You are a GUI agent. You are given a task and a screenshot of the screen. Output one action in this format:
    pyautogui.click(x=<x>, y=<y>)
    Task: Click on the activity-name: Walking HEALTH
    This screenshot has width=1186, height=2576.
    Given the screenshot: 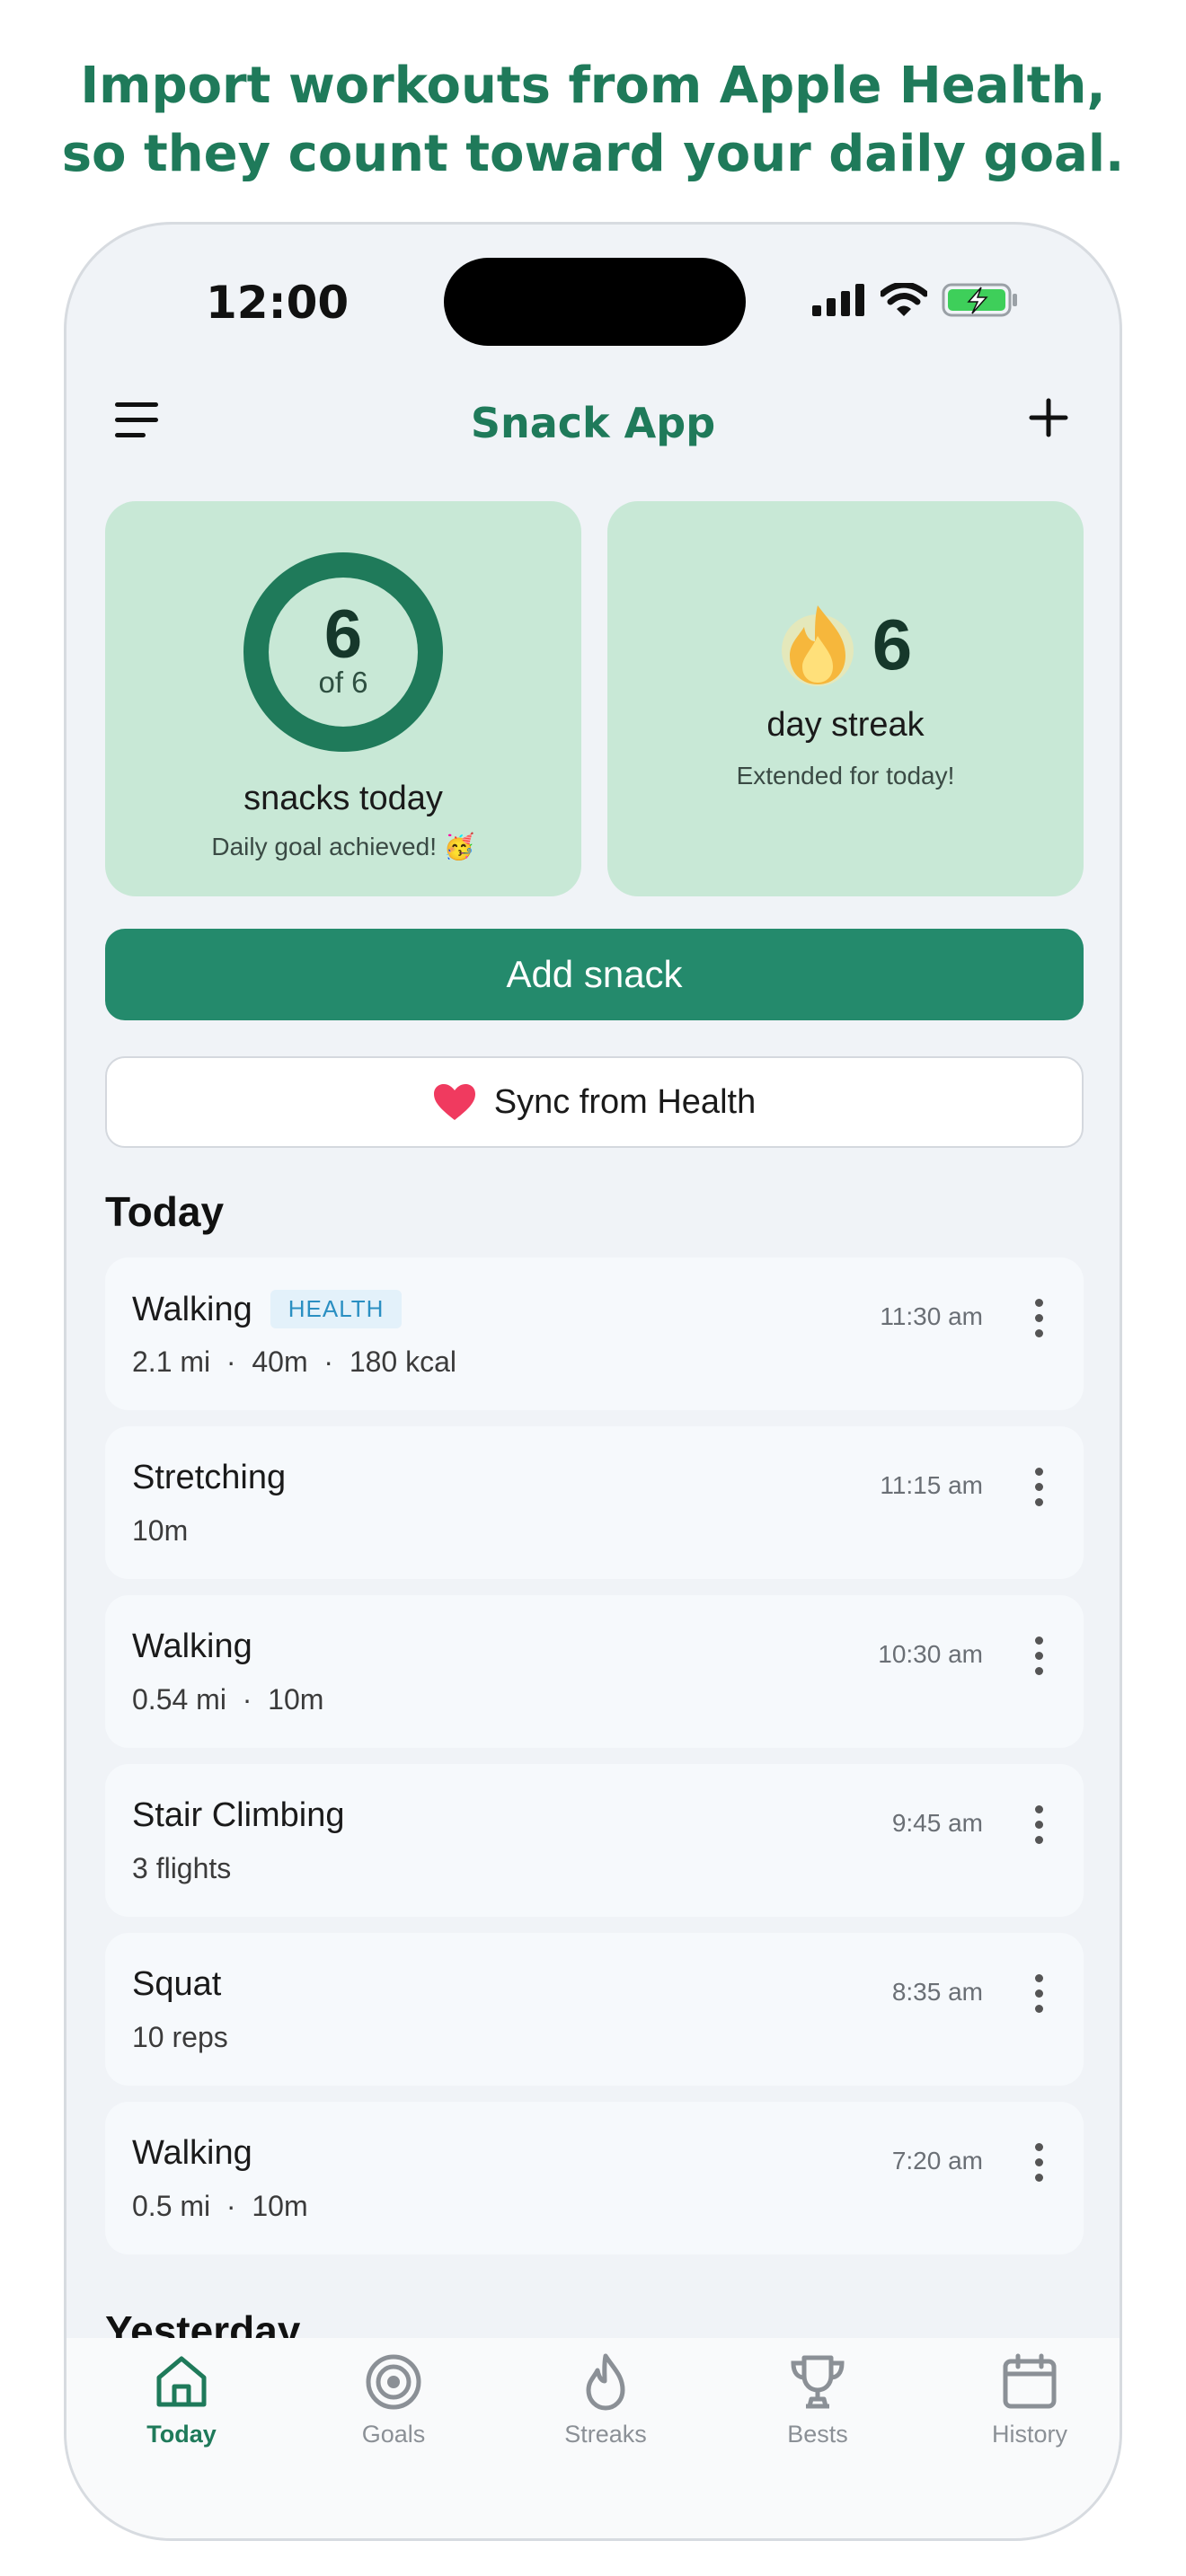 What is the action you would take?
    pyautogui.click(x=267, y=1309)
    